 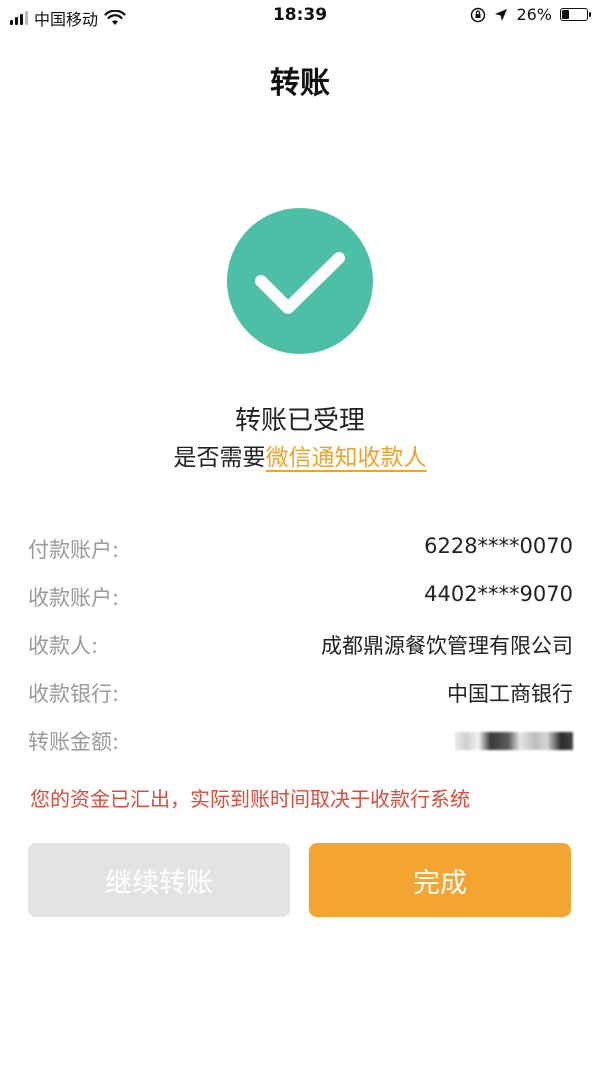 I want to click on detail-row-payee: 收款人: 成都鼎源餐饮管理有限公司, so click(x=300, y=650).